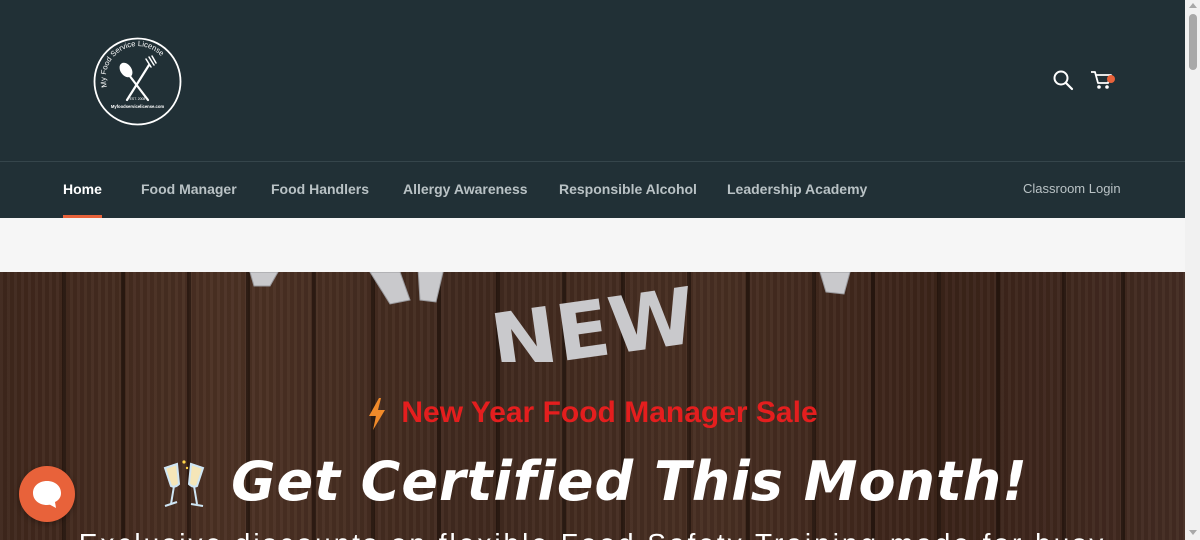 The height and width of the screenshot is (540, 1200). Describe the element at coordinates (465, 190) in the screenshot. I see `nav-item-allergy-awareness: Allergy Awareness` at that location.